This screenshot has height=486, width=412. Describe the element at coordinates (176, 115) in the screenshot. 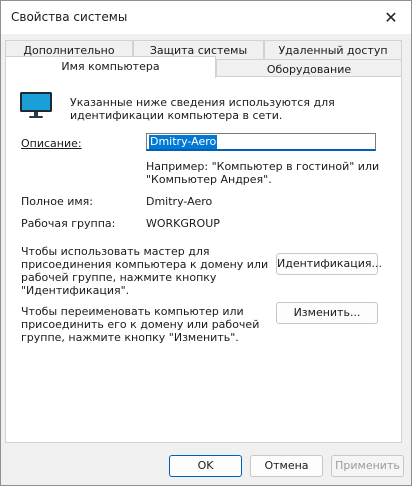

I see `intro-line-2: идентификации компьютера в сети.` at that location.